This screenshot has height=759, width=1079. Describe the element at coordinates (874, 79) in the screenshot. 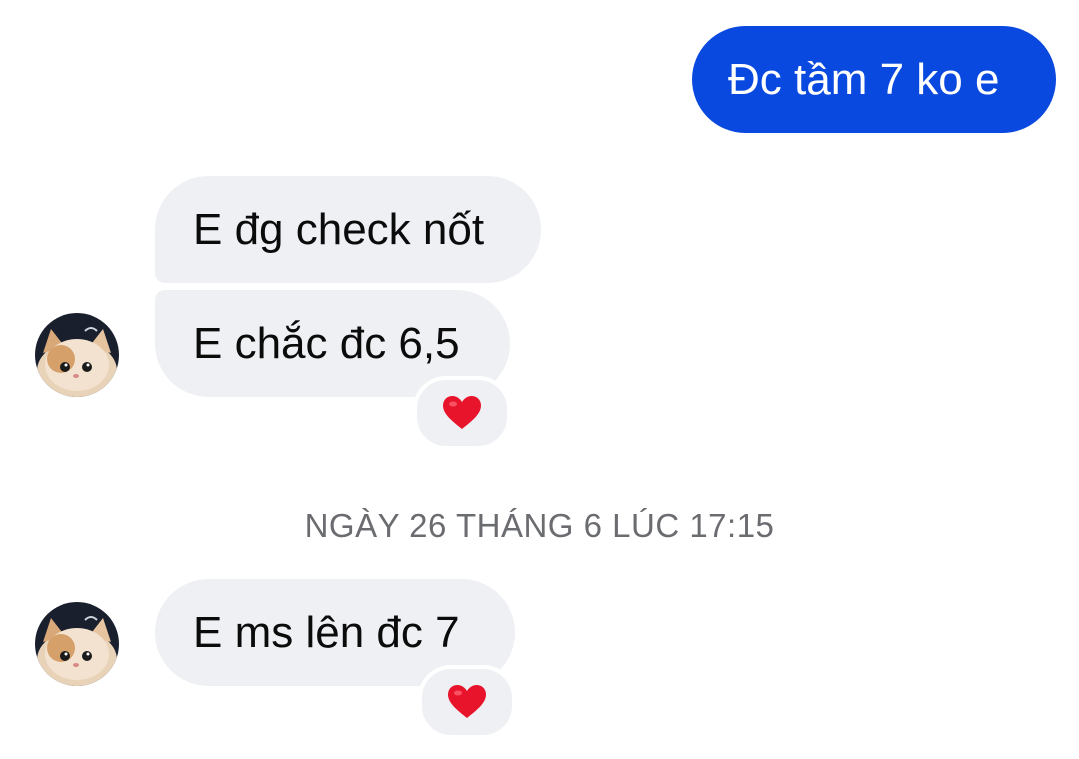

I see `outgoing-message: Đc tầm 7 ko e` at that location.